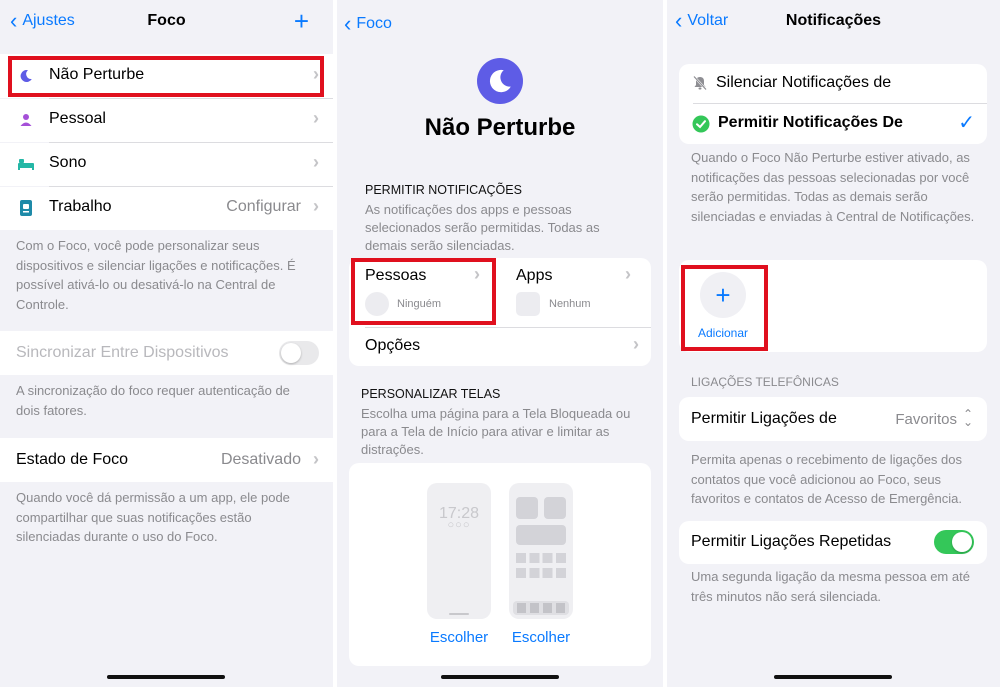 This screenshot has width=1000, height=687. Describe the element at coordinates (122, 352) in the screenshot. I see `sync-label: Sincronizar Entre Dispositivos` at that location.